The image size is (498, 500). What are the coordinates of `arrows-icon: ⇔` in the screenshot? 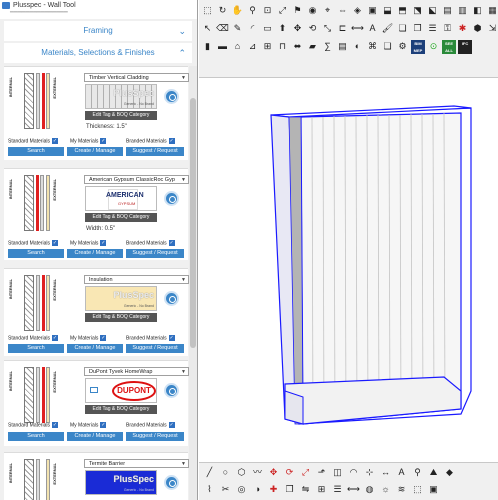 It's located at (342, 10).